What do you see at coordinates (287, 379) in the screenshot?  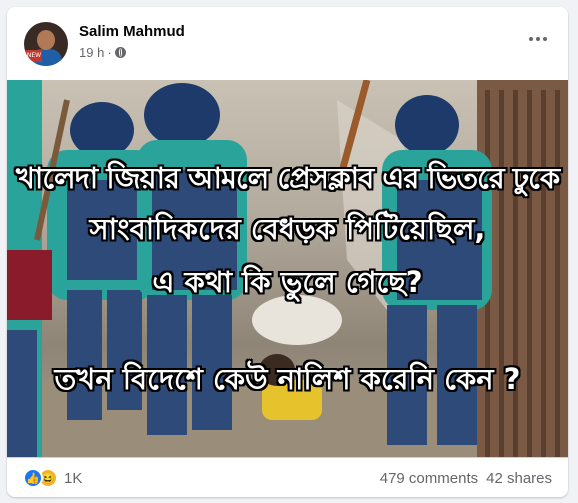 I see `overlay-line-4: তখন বিদেশে কেউ নালিশ করেনি কেন ?` at bounding box center [287, 379].